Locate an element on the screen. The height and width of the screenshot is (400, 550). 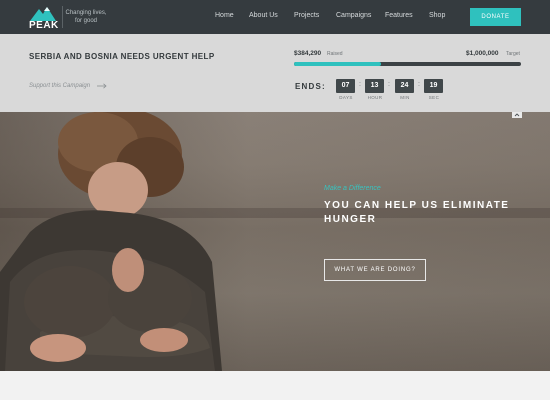
what-we-are-doing-button: WHAT WE ARE DOING? is located at coordinates (375, 270).